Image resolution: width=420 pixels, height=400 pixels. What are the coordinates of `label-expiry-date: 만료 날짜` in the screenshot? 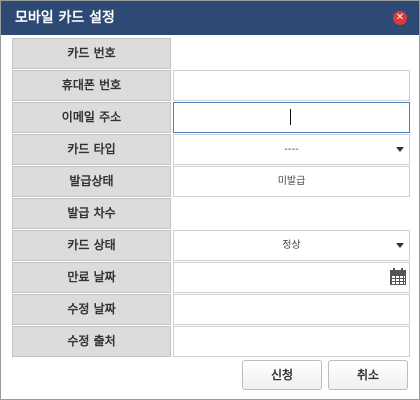 It's located at (91, 277).